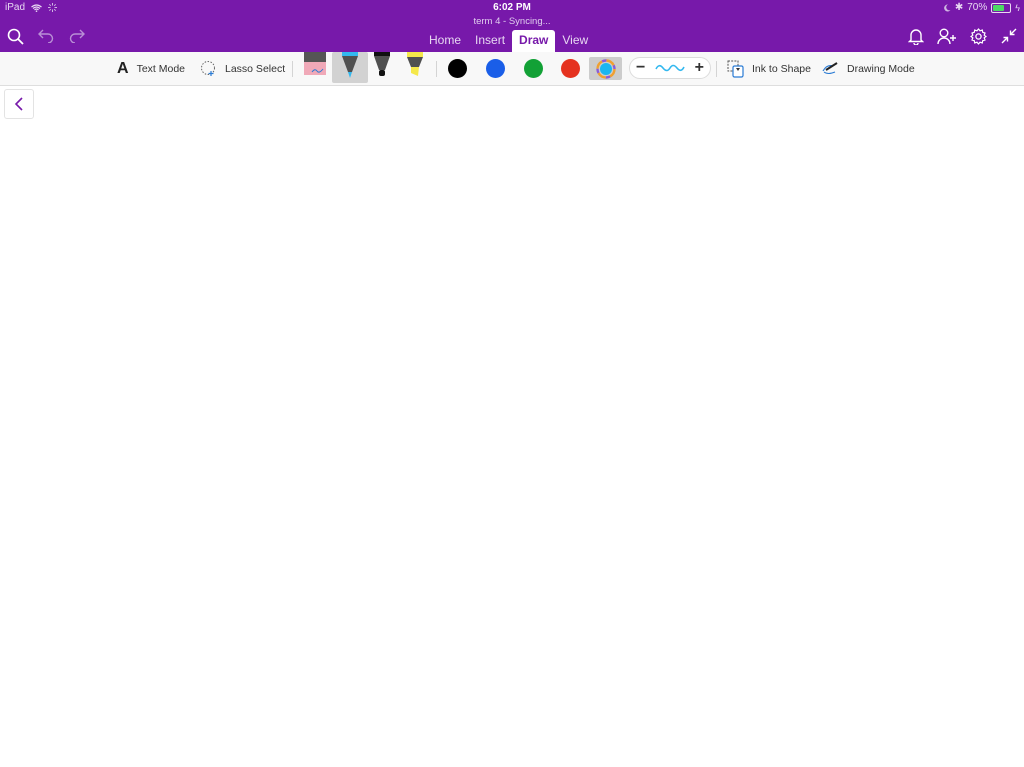  Describe the element at coordinates (977, 7) in the screenshot. I see `battery-percent: 70%` at that location.